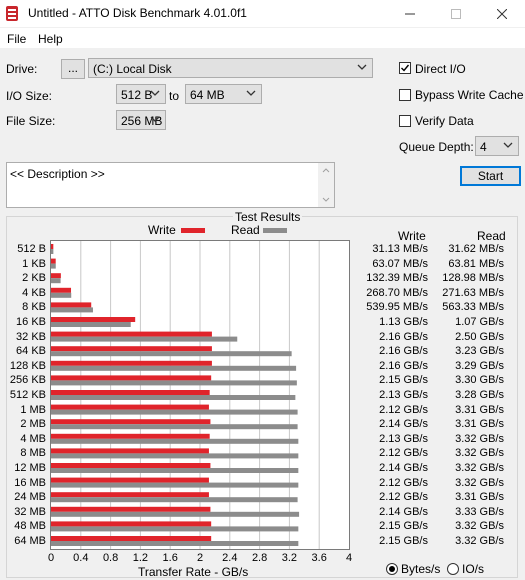  I want to click on bypass-write-cache-label: Bypass Write Cache, so click(469, 95).